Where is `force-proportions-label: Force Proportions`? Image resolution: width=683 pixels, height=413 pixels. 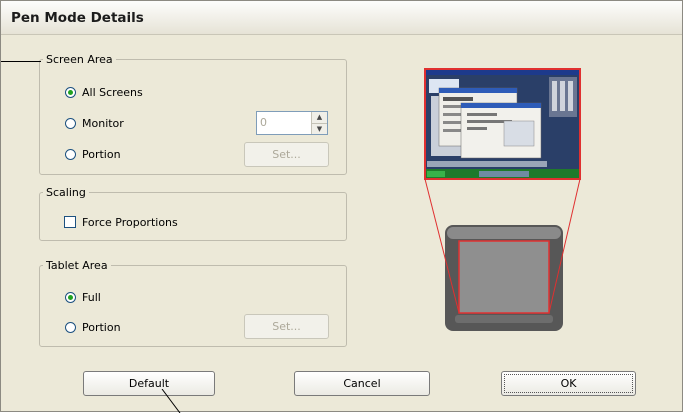 force-proportions-label: Force Proportions is located at coordinates (130, 222).